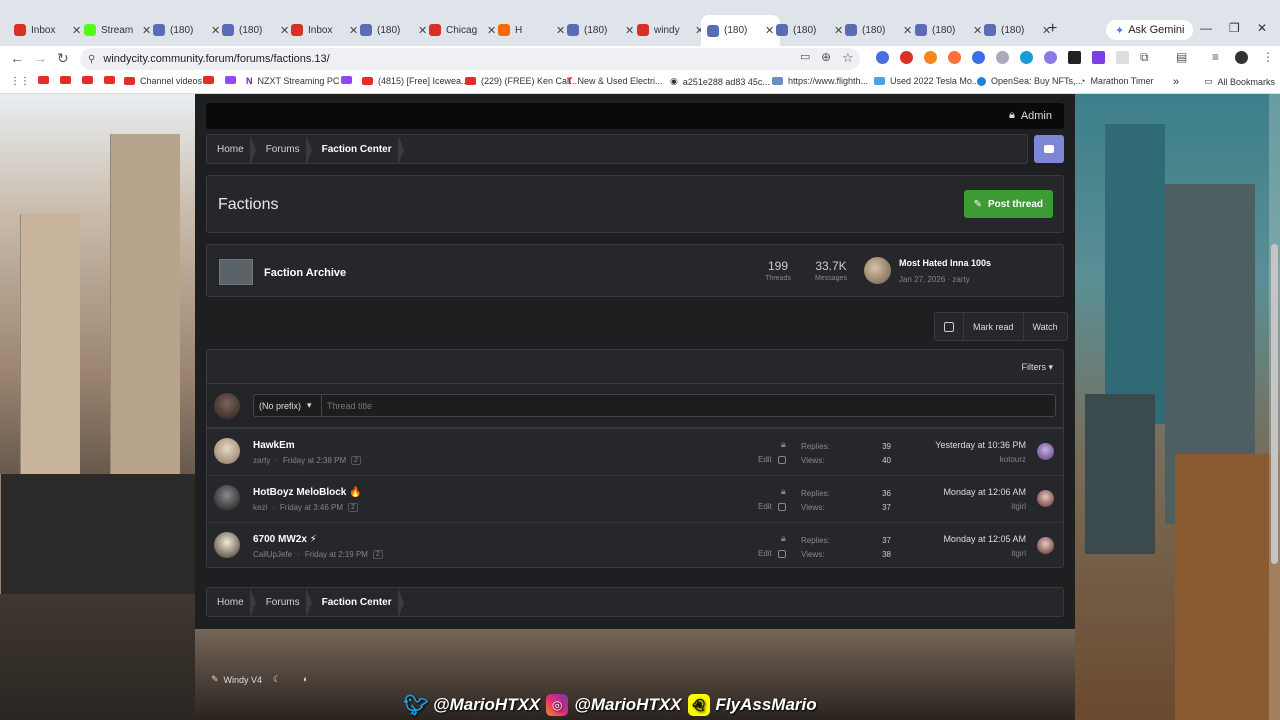 The height and width of the screenshot is (720, 1280). What do you see at coordinates (984, 539) in the screenshot?
I see `last-post-date: Monday at 12:05 AM` at bounding box center [984, 539].